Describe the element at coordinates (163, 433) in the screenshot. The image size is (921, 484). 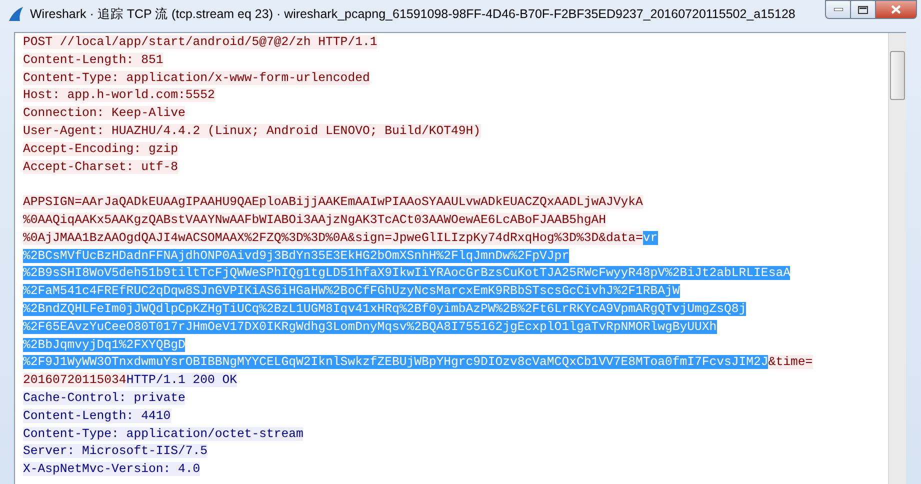
I see `server-text: Content-Type: application/octet-stream` at that location.